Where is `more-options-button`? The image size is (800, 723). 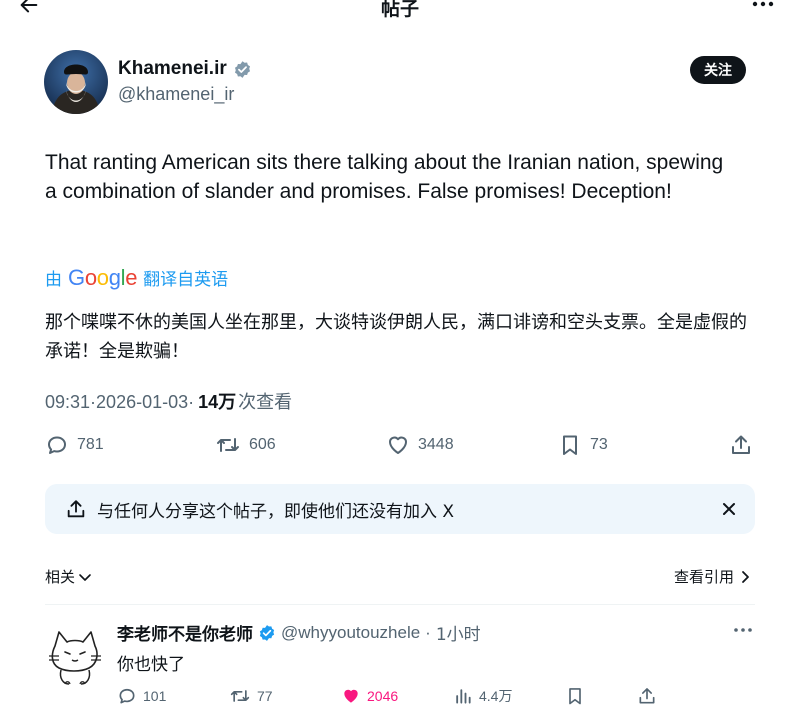 more-options-button is located at coordinates (763, 7).